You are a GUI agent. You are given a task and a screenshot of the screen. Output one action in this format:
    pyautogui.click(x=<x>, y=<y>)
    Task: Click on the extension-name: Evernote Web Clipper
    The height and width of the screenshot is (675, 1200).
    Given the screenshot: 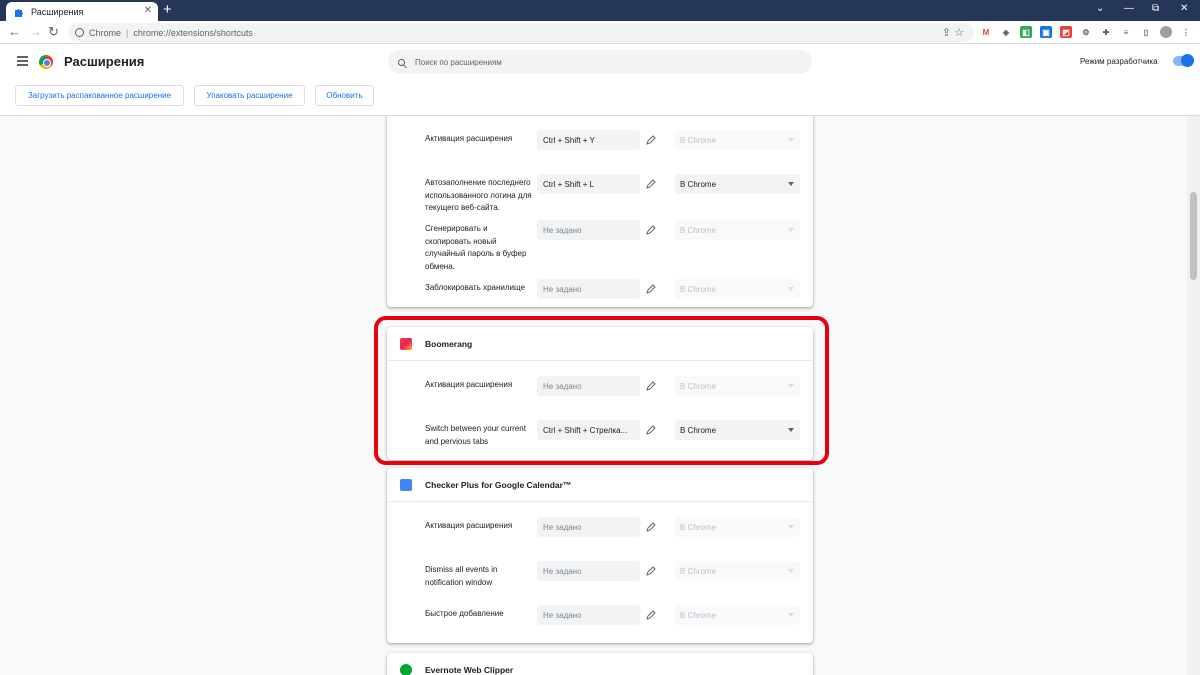 What is the action you would take?
    pyautogui.click(x=469, y=670)
    